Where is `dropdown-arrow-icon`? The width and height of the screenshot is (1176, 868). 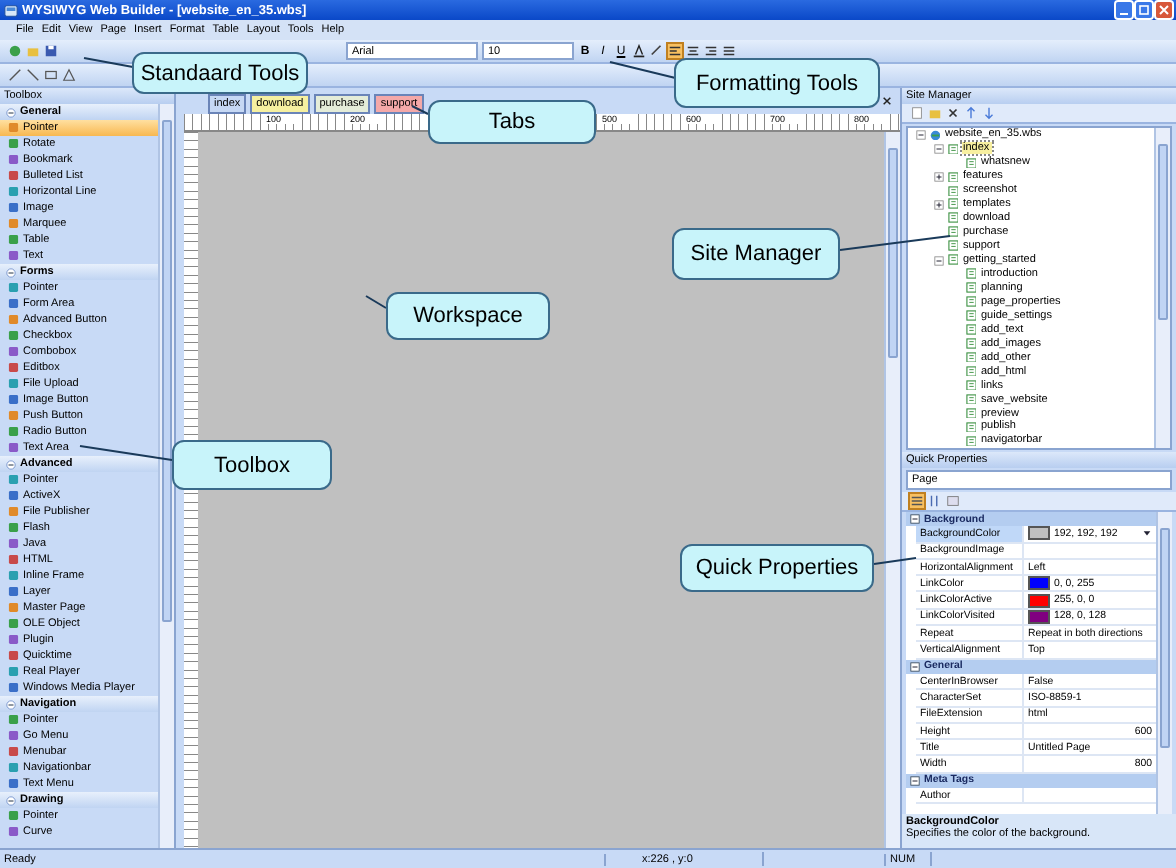 dropdown-arrow-icon is located at coordinates (1147, 533).